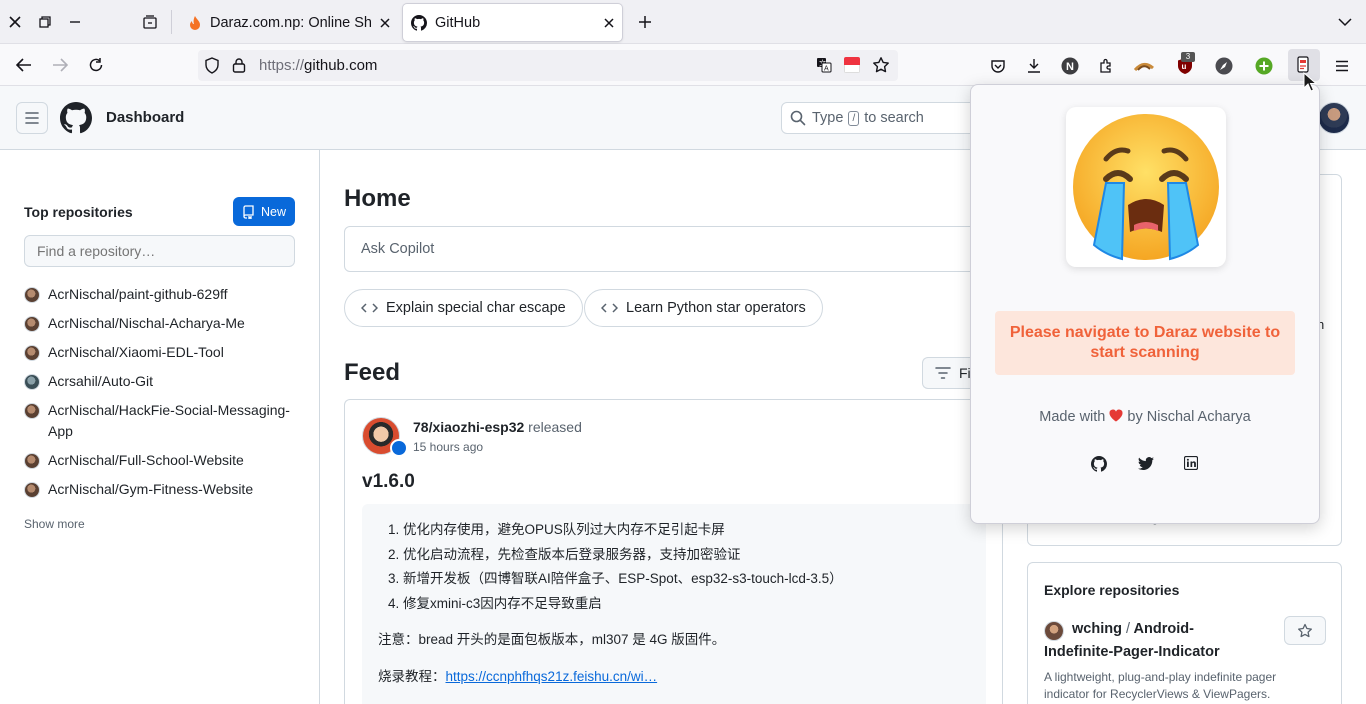  Describe the element at coordinates (1116, 415) in the screenshot. I see `heart-icon` at that location.